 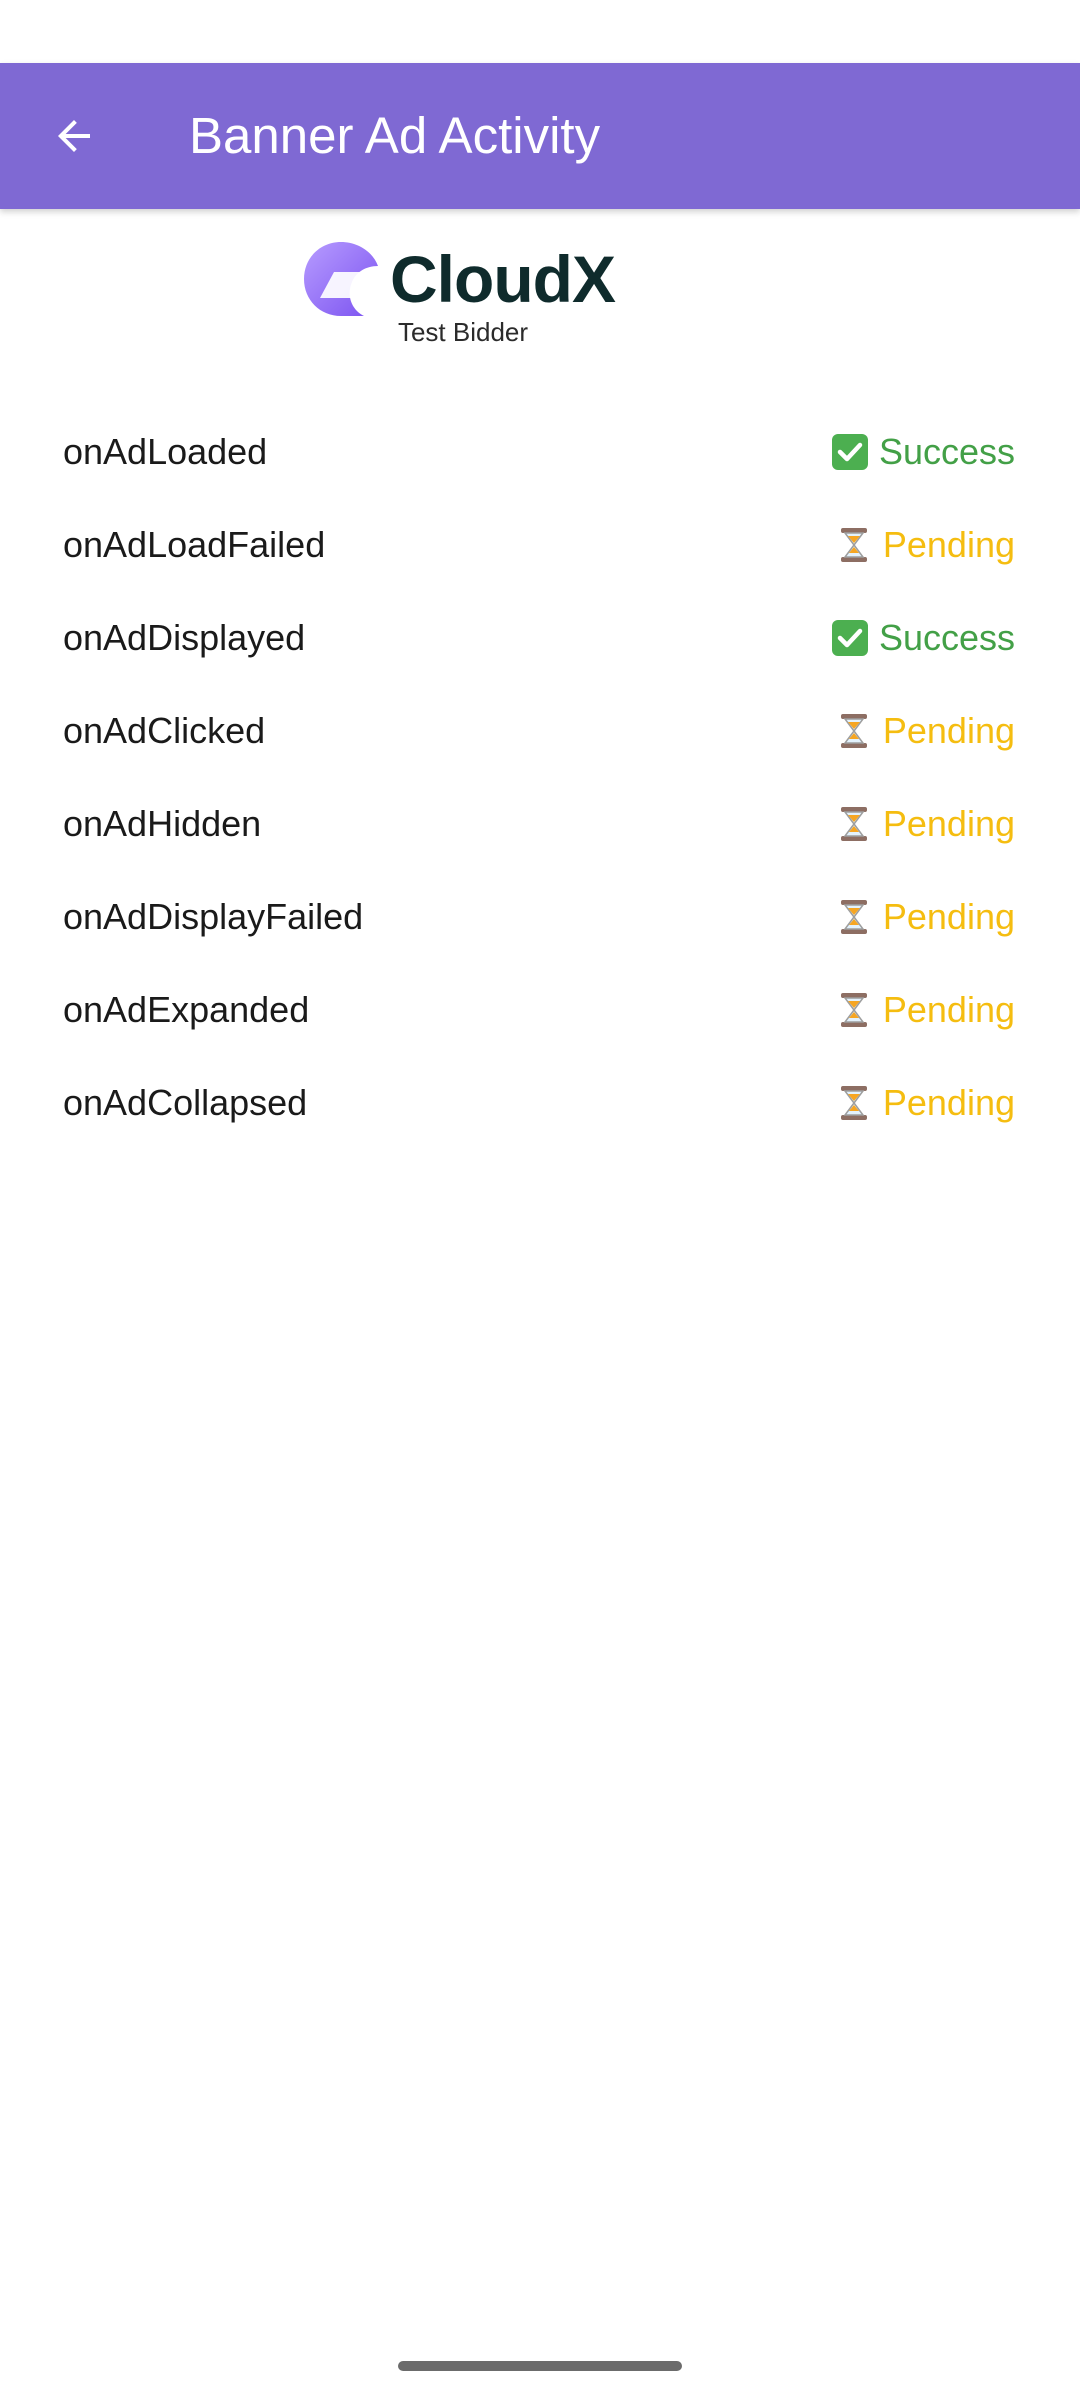 What do you see at coordinates (540, 451) in the screenshot?
I see `list-item: onAdLoaded Success` at bounding box center [540, 451].